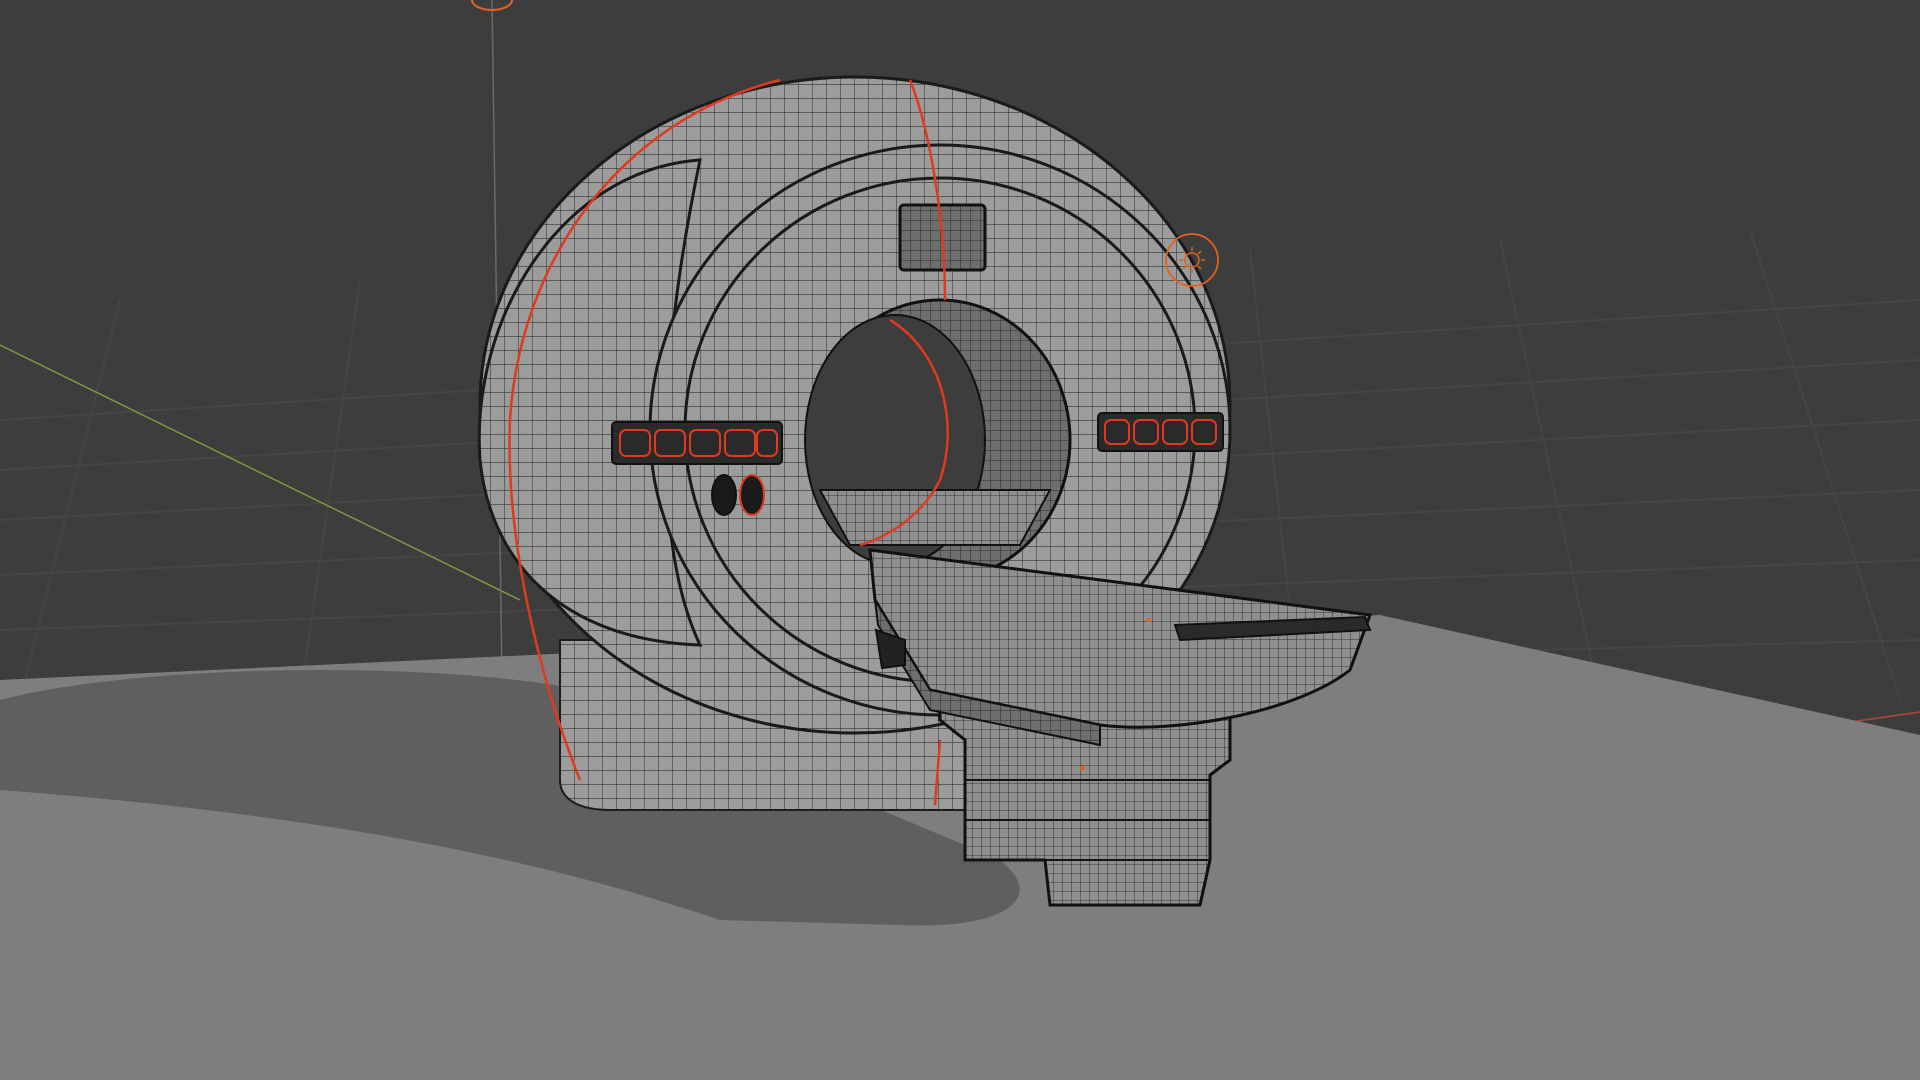  I want to click on bore-inner-bed, so click(935, 517).